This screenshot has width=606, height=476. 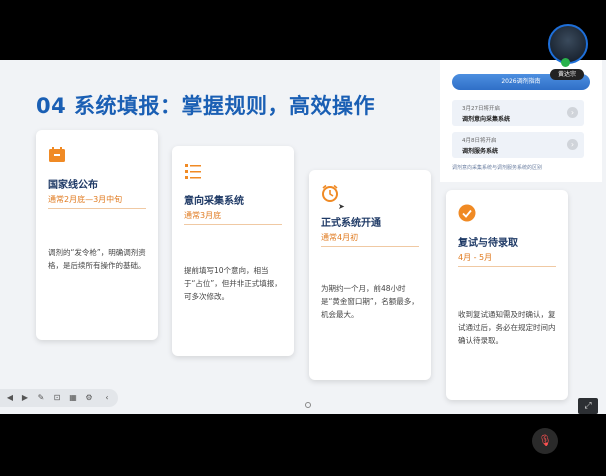 What do you see at coordinates (479, 141) in the screenshot?
I see `preview-row-date: 4月8日将开启` at bounding box center [479, 141].